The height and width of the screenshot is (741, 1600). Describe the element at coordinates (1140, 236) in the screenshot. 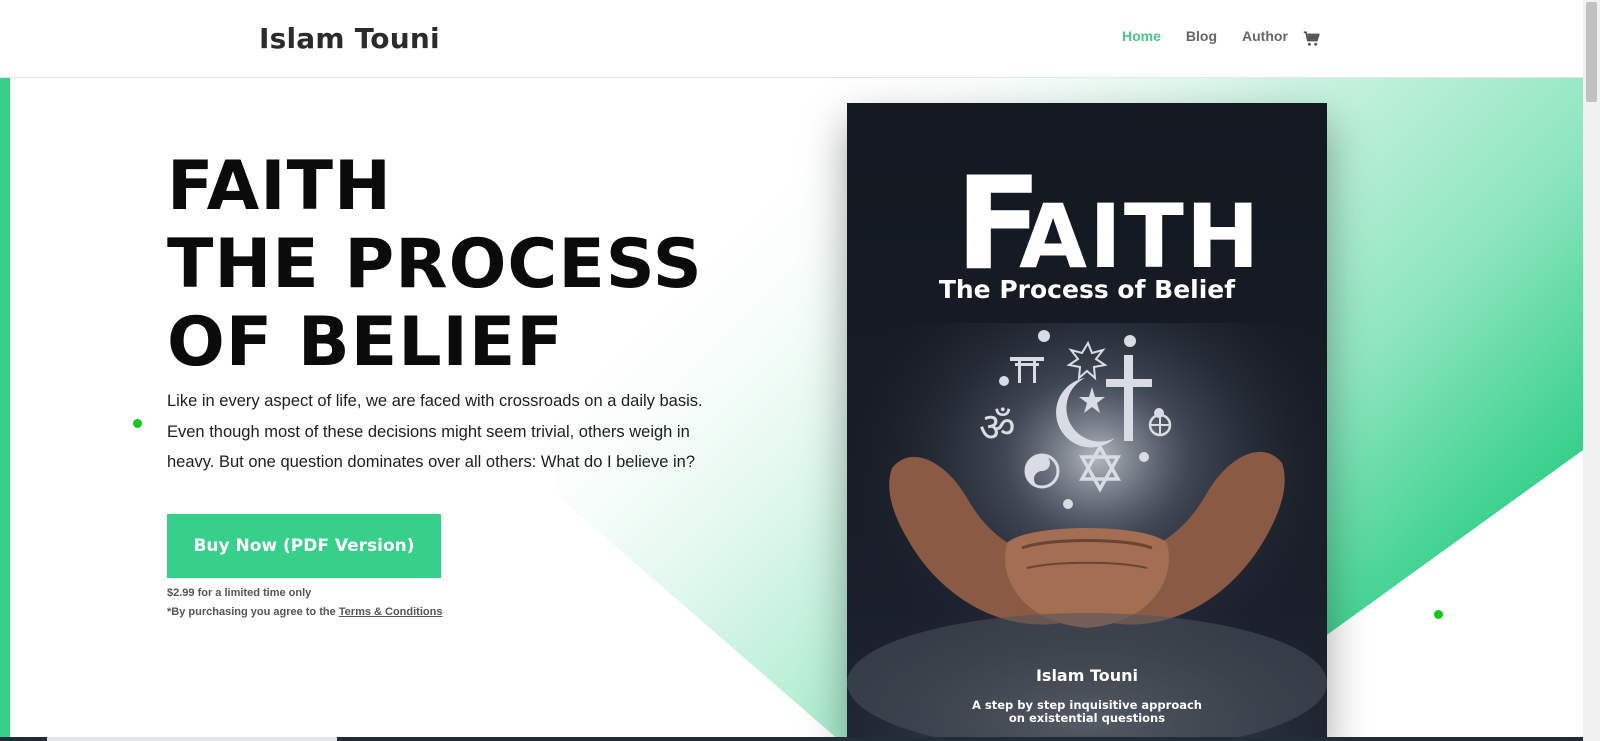

I see `book-title-rest: AITH` at that location.